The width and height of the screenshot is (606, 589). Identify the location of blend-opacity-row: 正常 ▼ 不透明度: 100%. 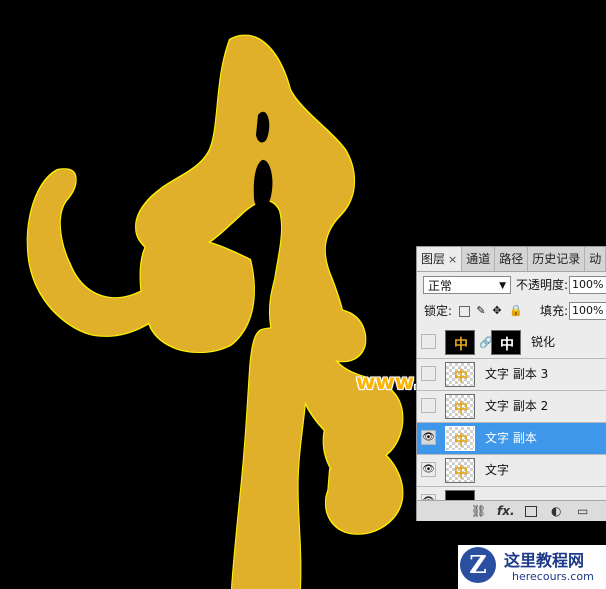
(511, 286).